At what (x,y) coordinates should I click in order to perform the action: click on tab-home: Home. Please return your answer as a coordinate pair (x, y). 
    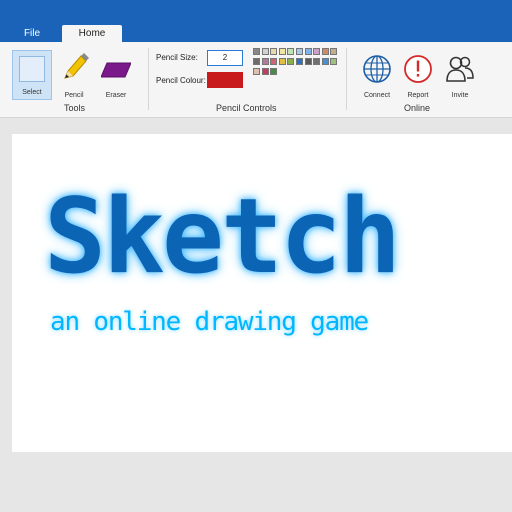
    Looking at the image, I should click on (92, 33).